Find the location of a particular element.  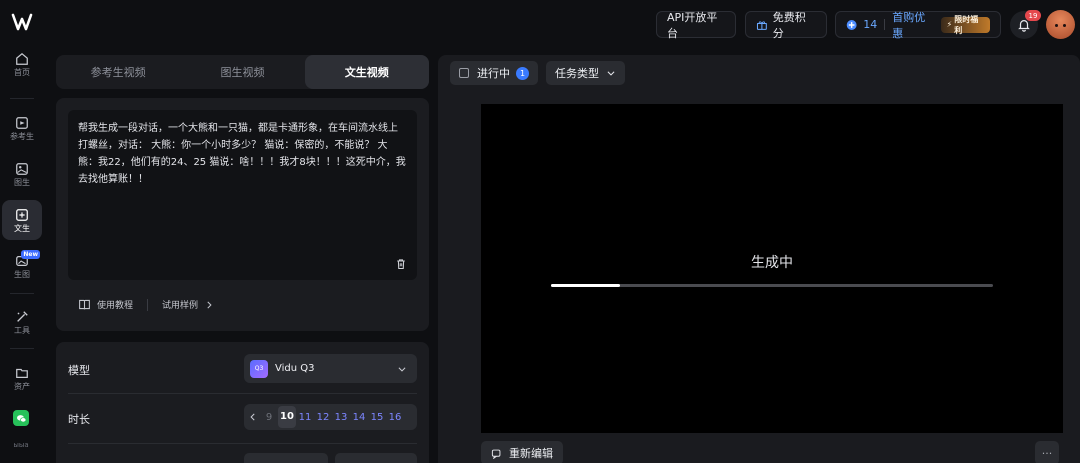

task-type-dropdown: 任务类型 is located at coordinates (585, 73).